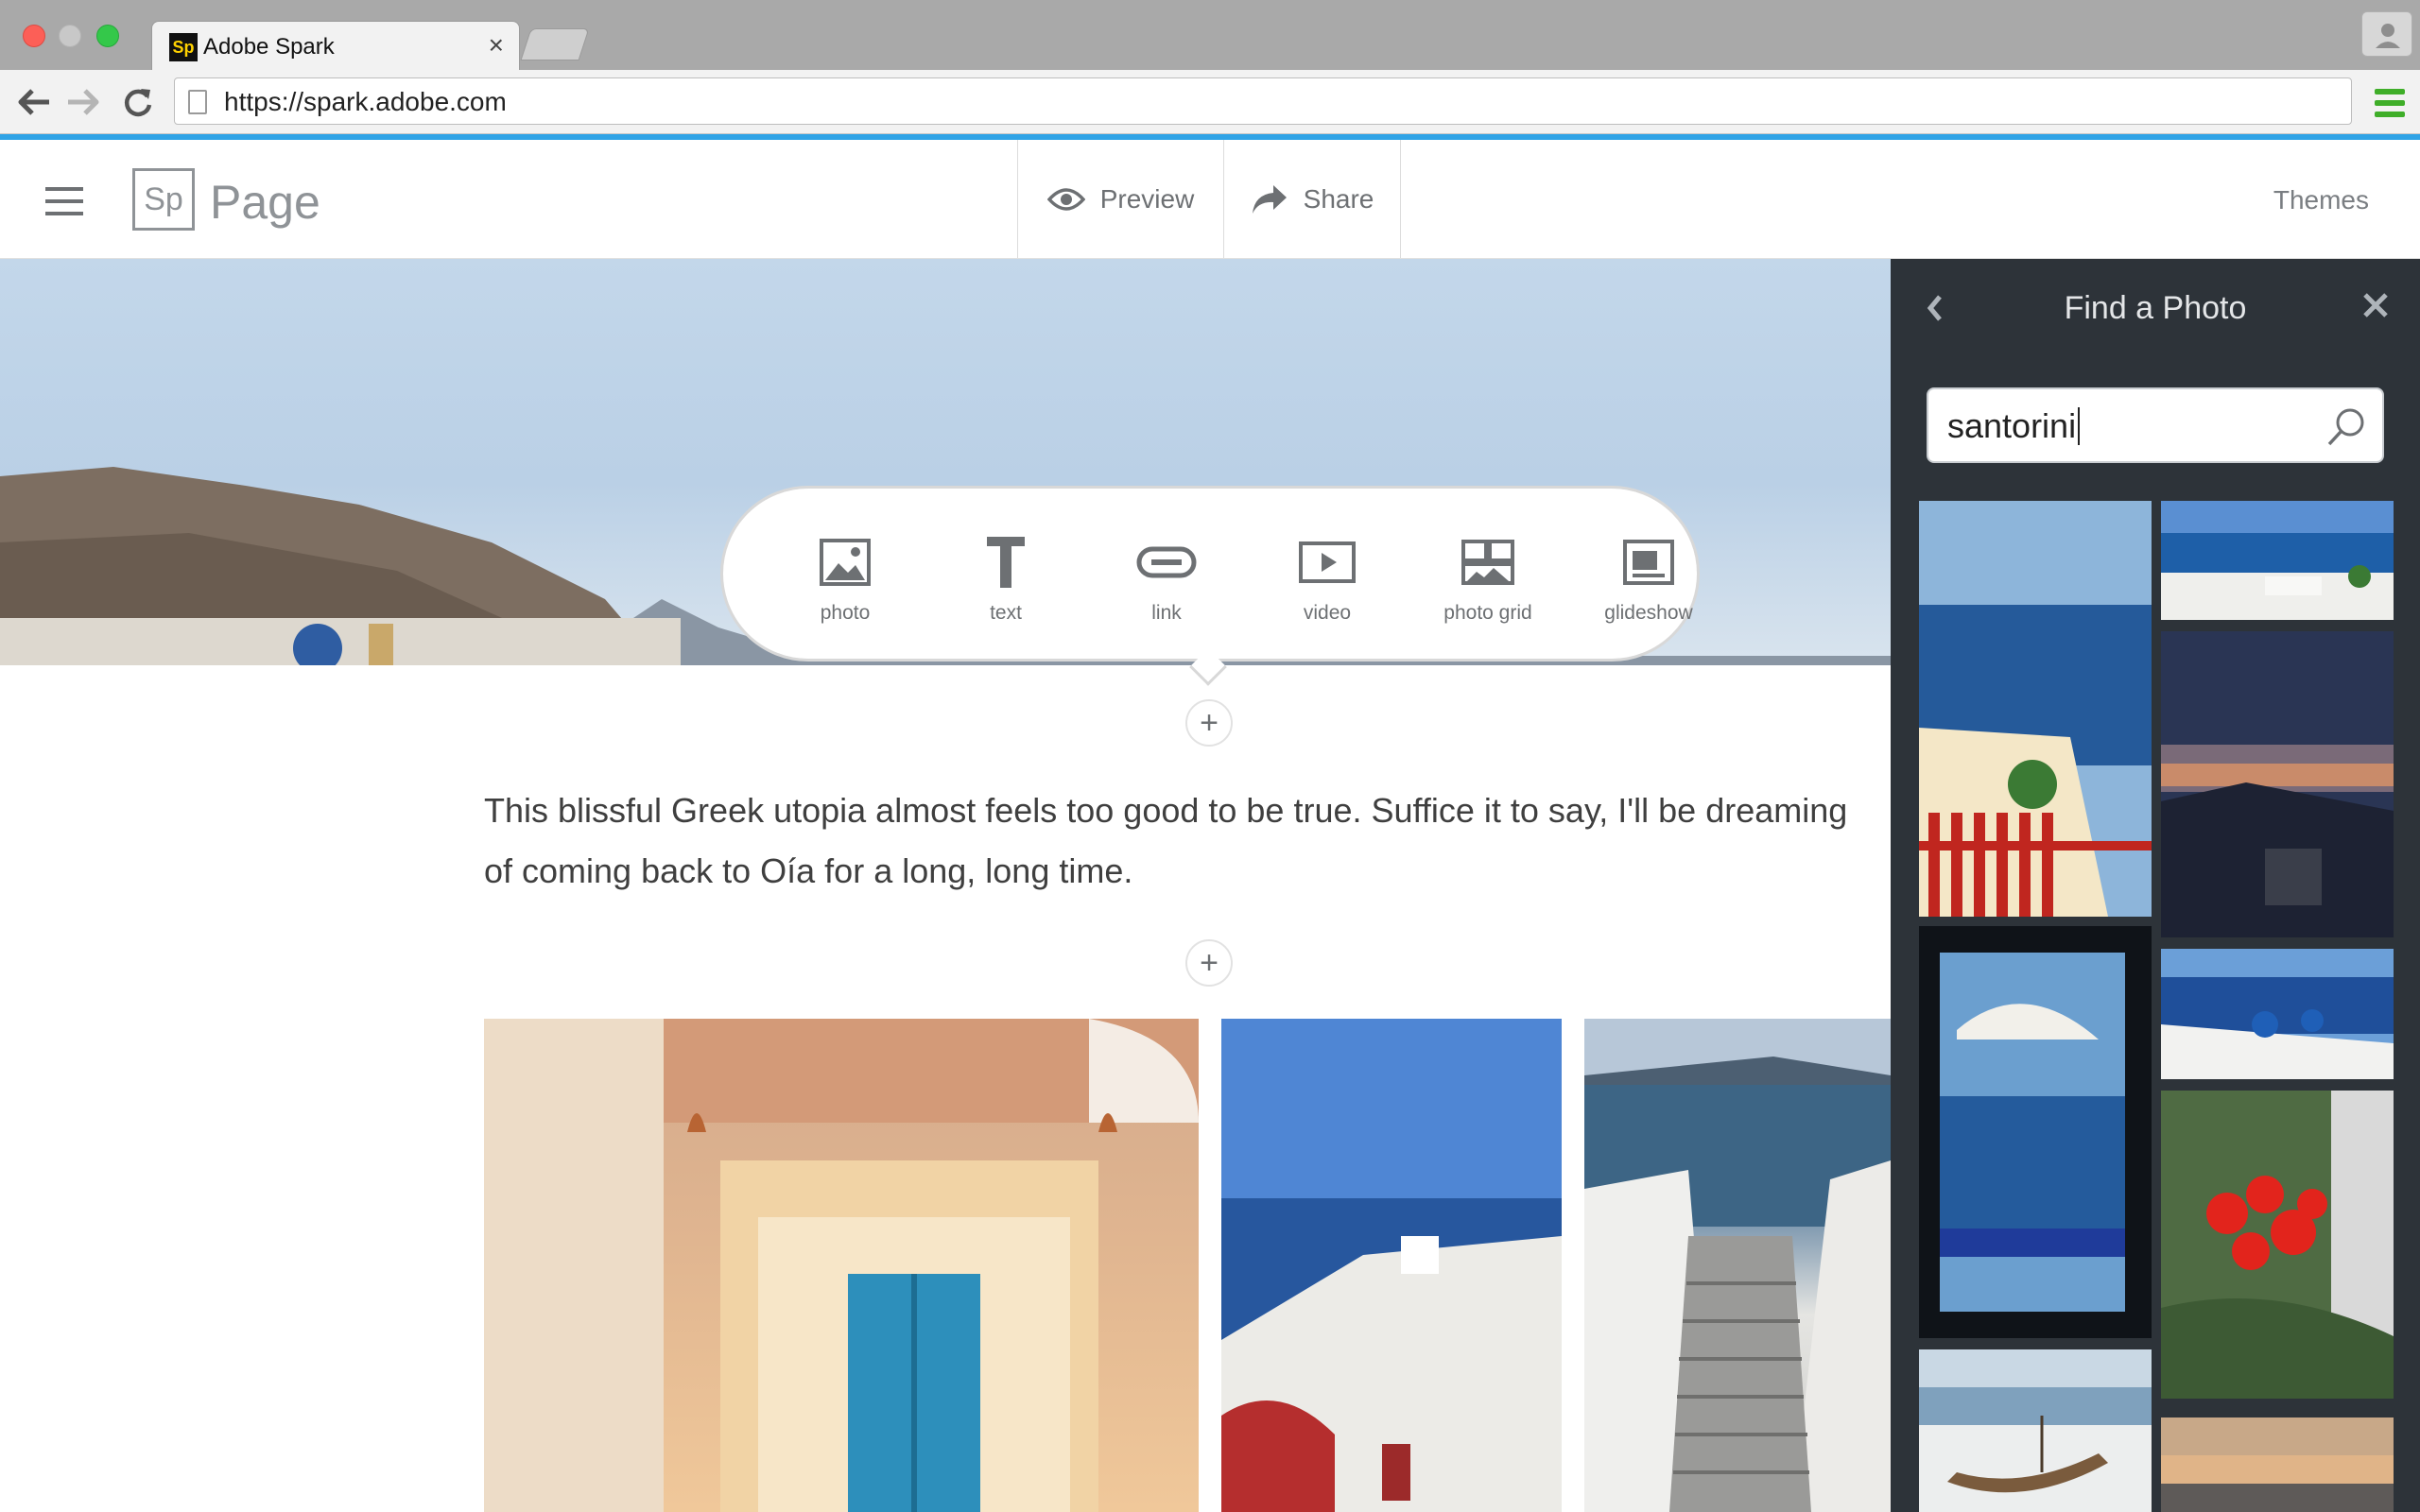  I want to click on tab-title: Adobe Spark, so click(269, 47).